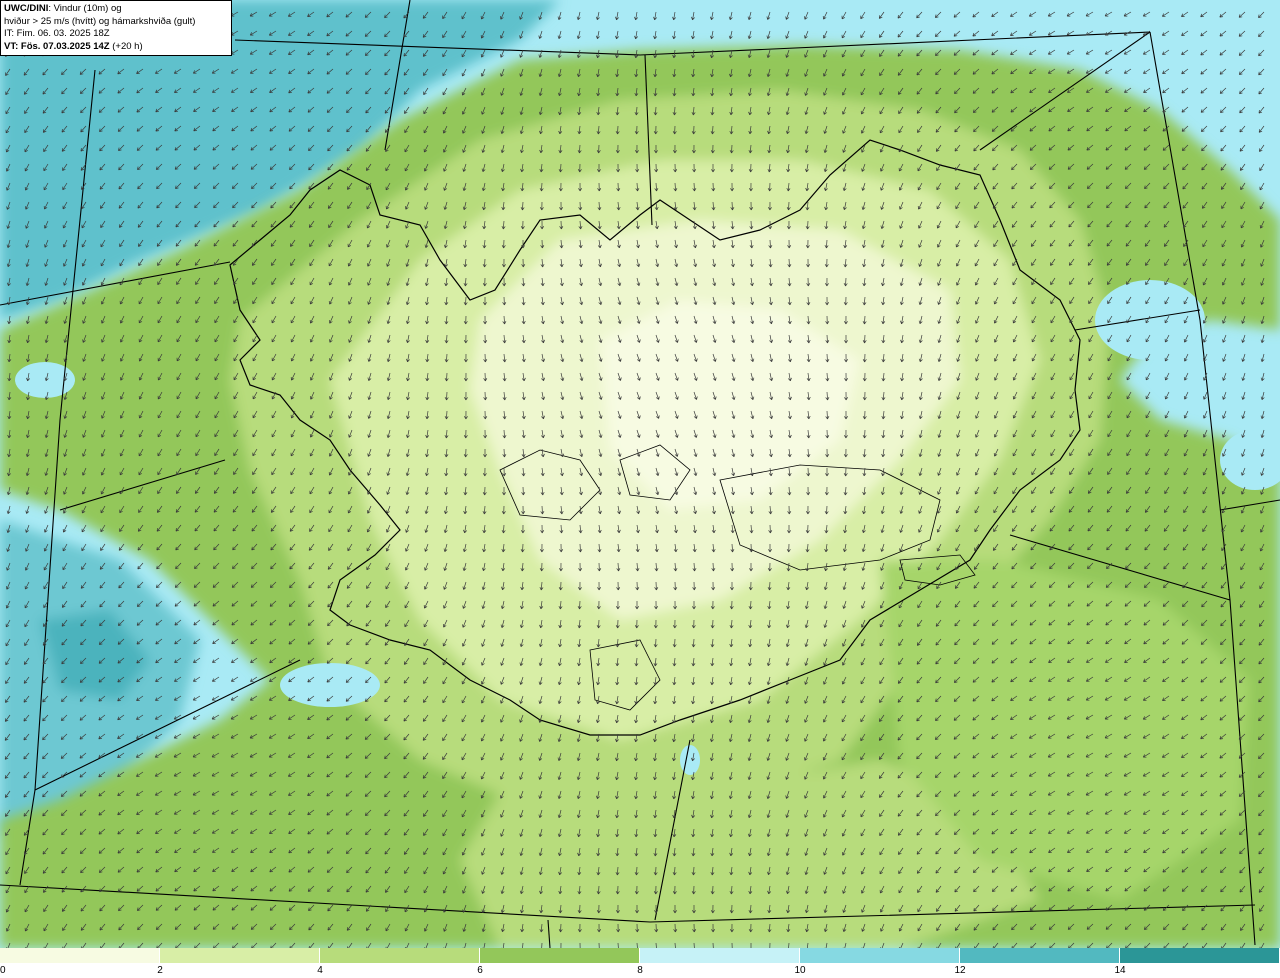 Image resolution: width=1280 pixels, height=978 pixels. What do you see at coordinates (57, 33) in the screenshot?
I see `initial-time: IT: Fim. 06. 03. 2025 18Z` at bounding box center [57, 33].